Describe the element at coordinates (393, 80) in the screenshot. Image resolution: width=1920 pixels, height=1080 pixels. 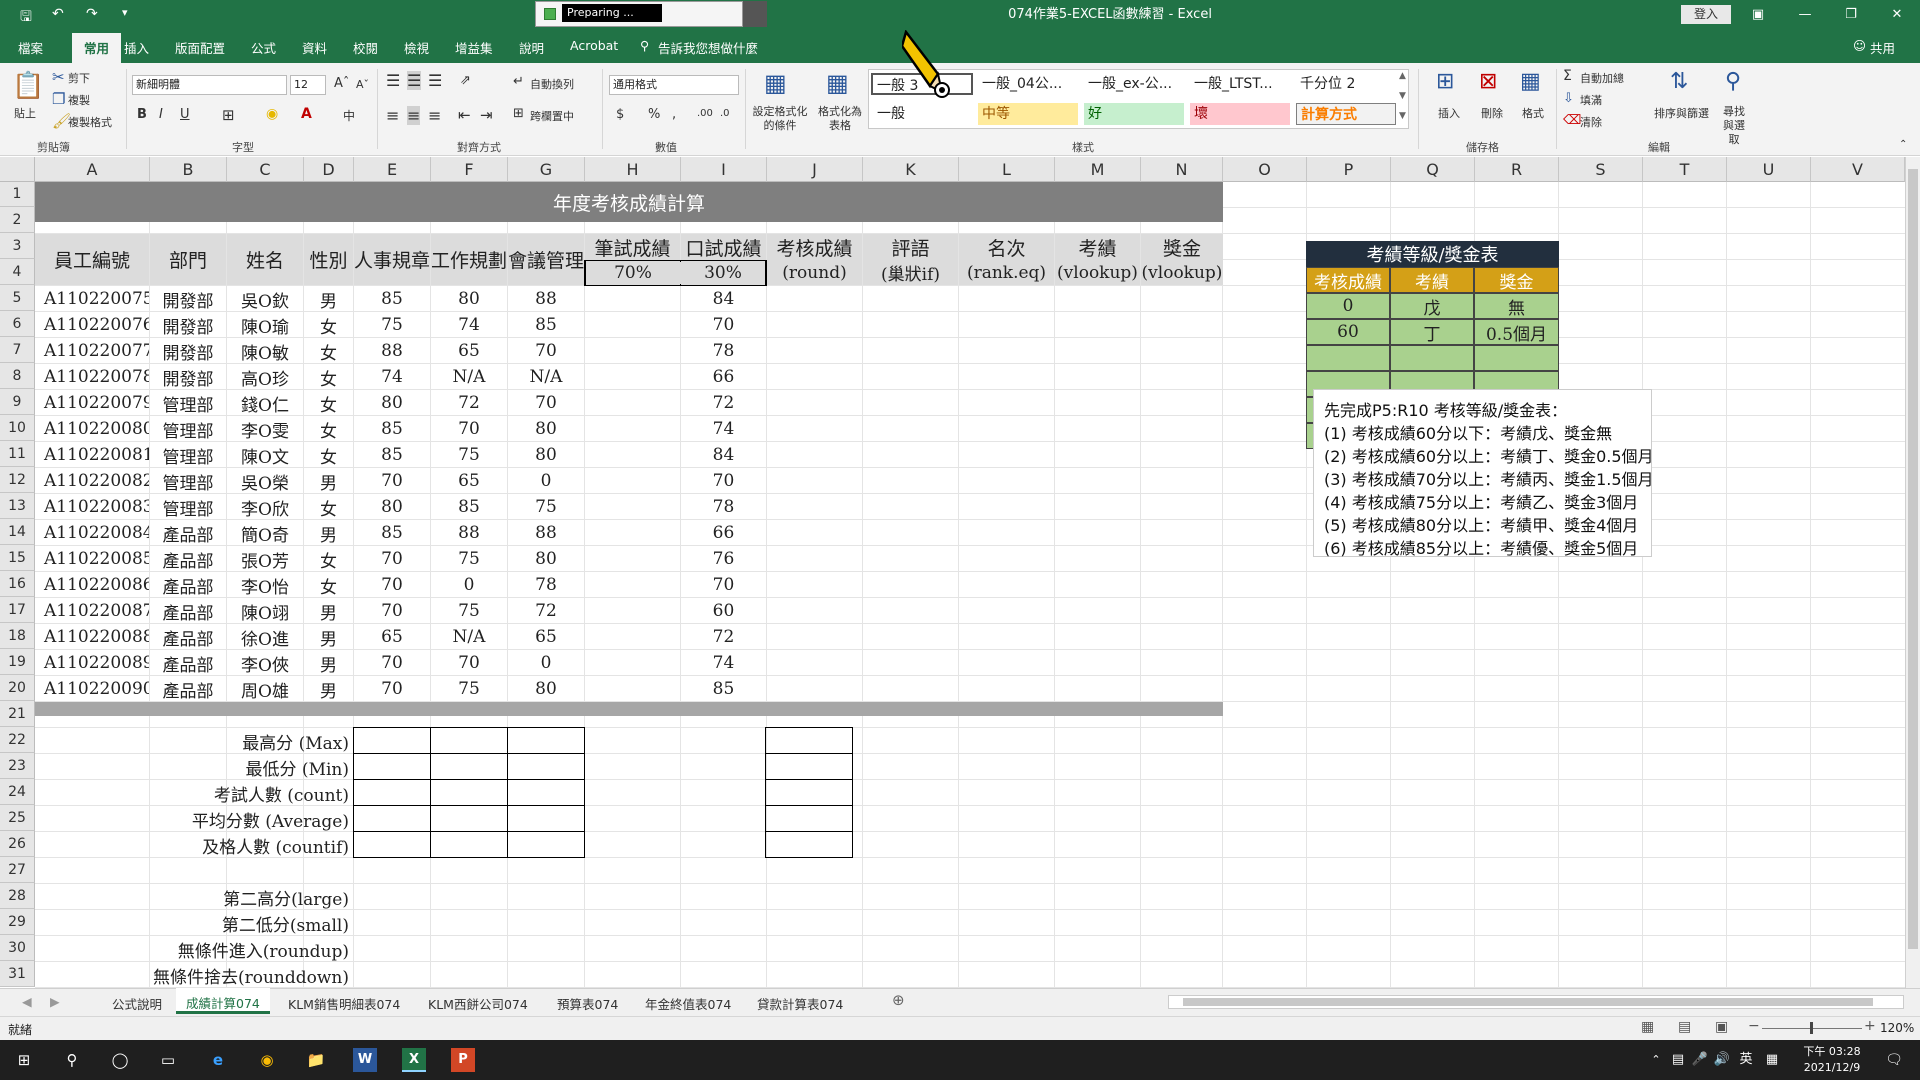
I see `align-top-icon: ☰` at that location.